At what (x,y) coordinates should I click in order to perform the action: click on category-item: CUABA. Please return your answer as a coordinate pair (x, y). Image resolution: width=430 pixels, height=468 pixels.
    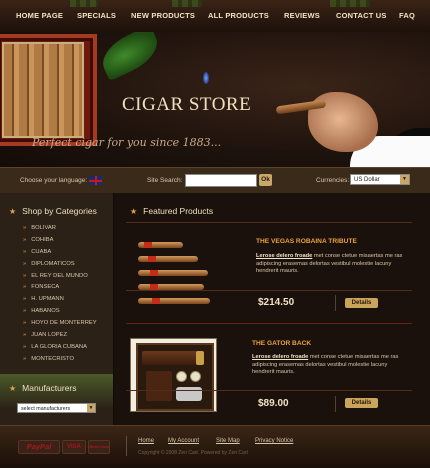
    Looking at the image, I should click on (60, 255).